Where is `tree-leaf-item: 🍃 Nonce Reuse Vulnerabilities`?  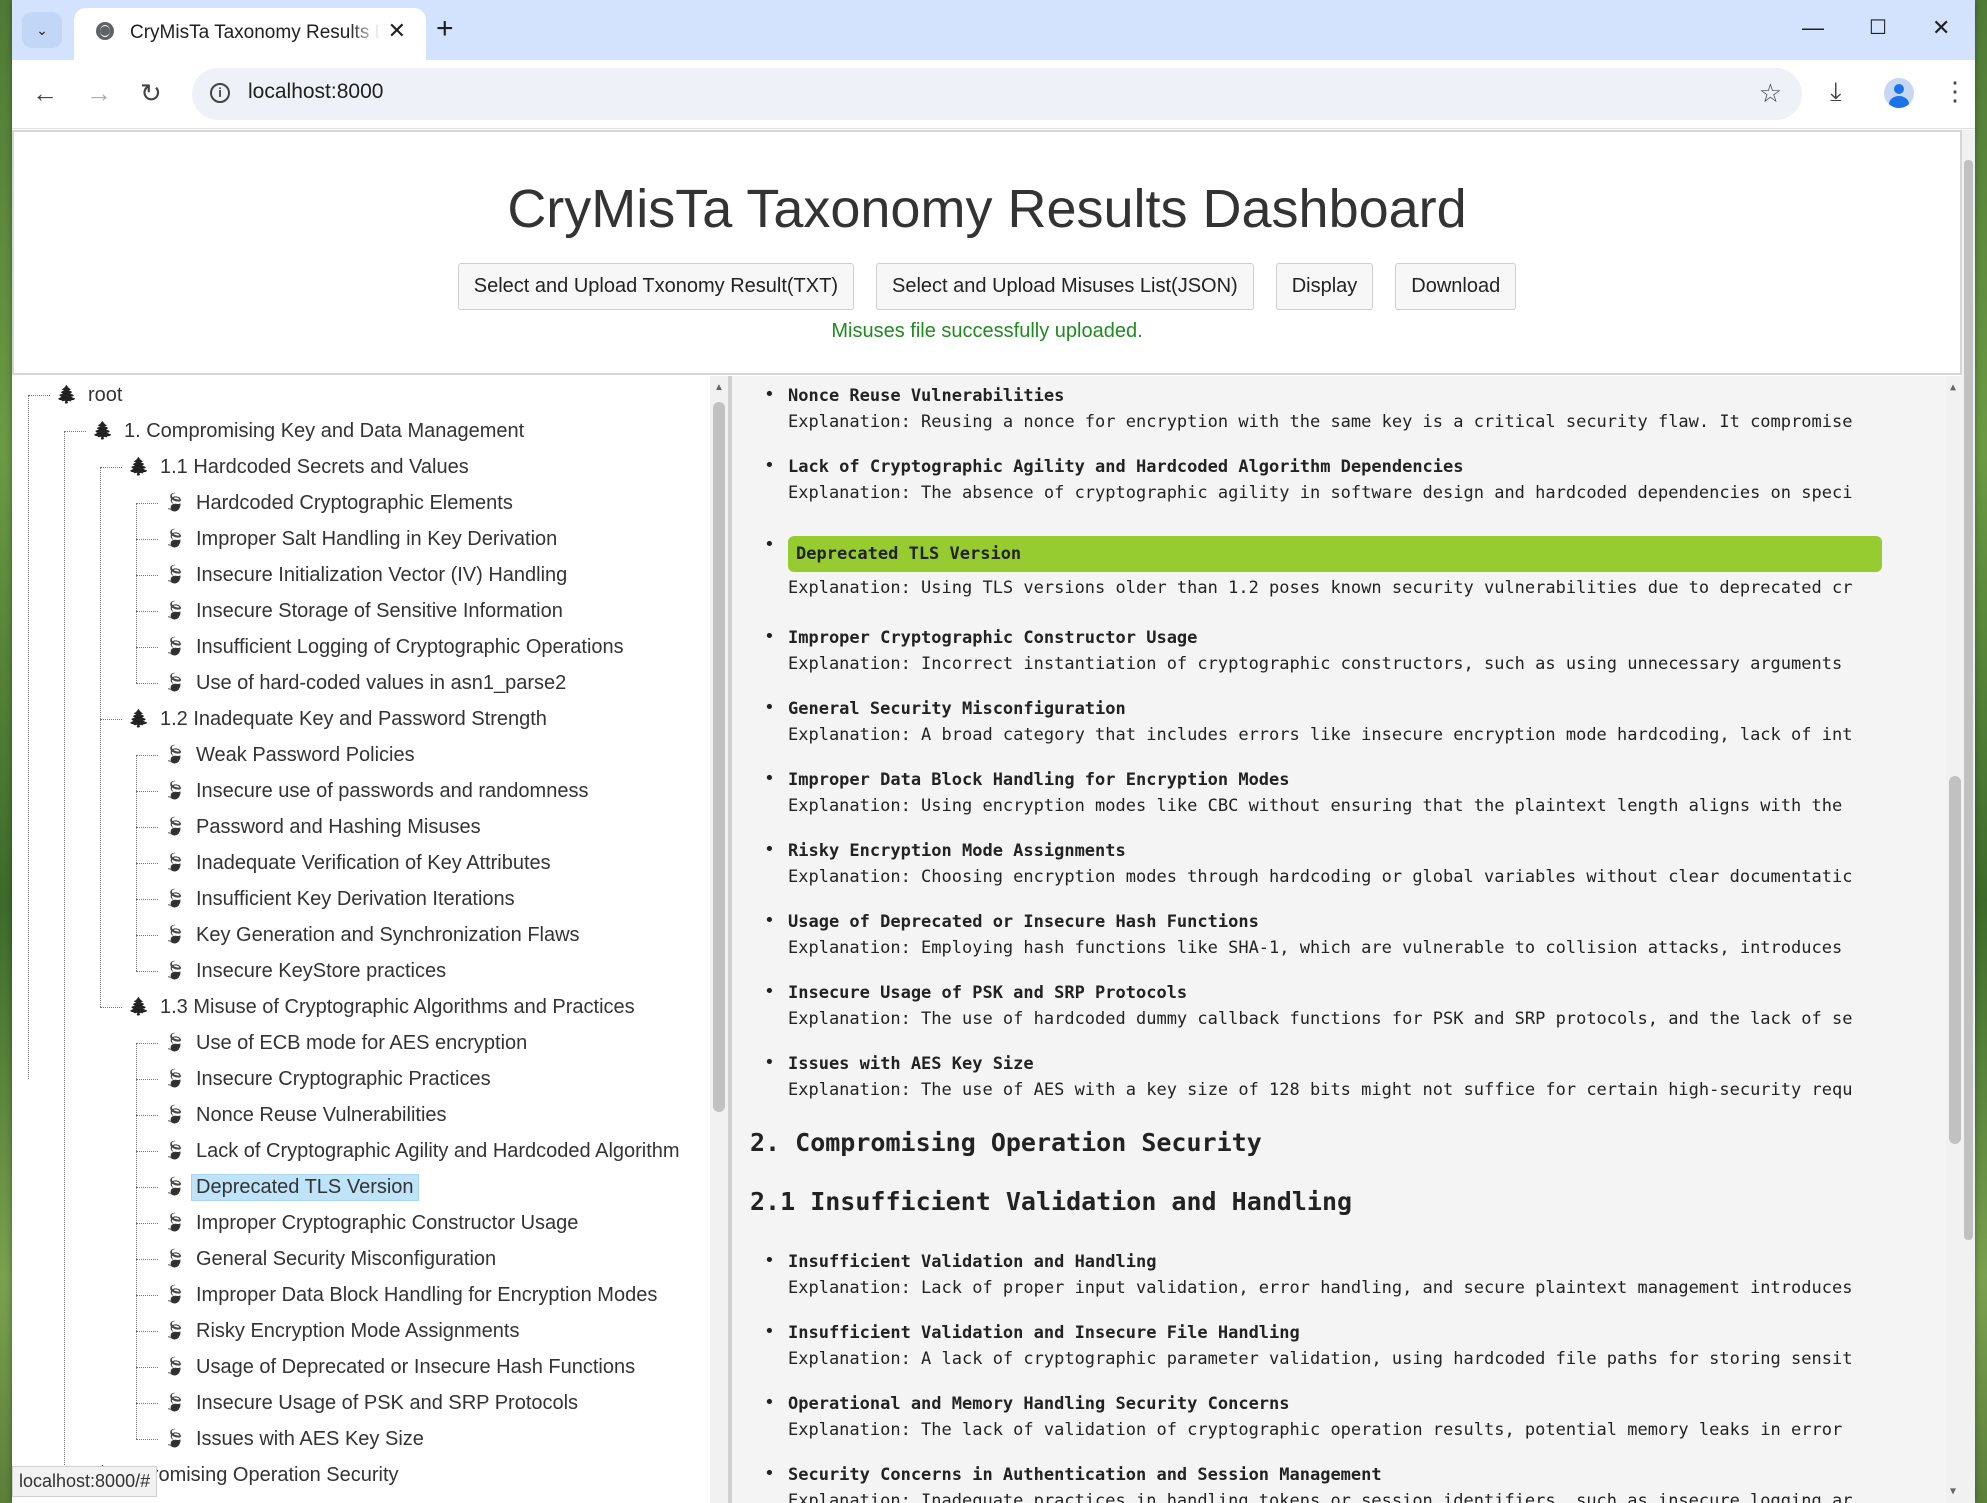 tree-leaf-item: 🍃 Nonce Reuse Vulnerabilities is located at coordinates (304, 1115).